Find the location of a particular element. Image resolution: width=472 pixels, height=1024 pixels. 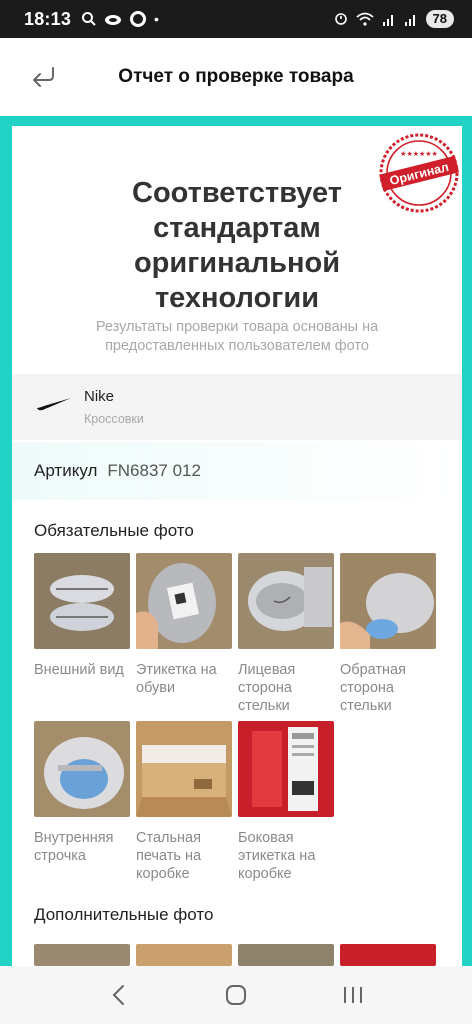

sku-value: FN6837 012 is located at coordinates (154, 470).